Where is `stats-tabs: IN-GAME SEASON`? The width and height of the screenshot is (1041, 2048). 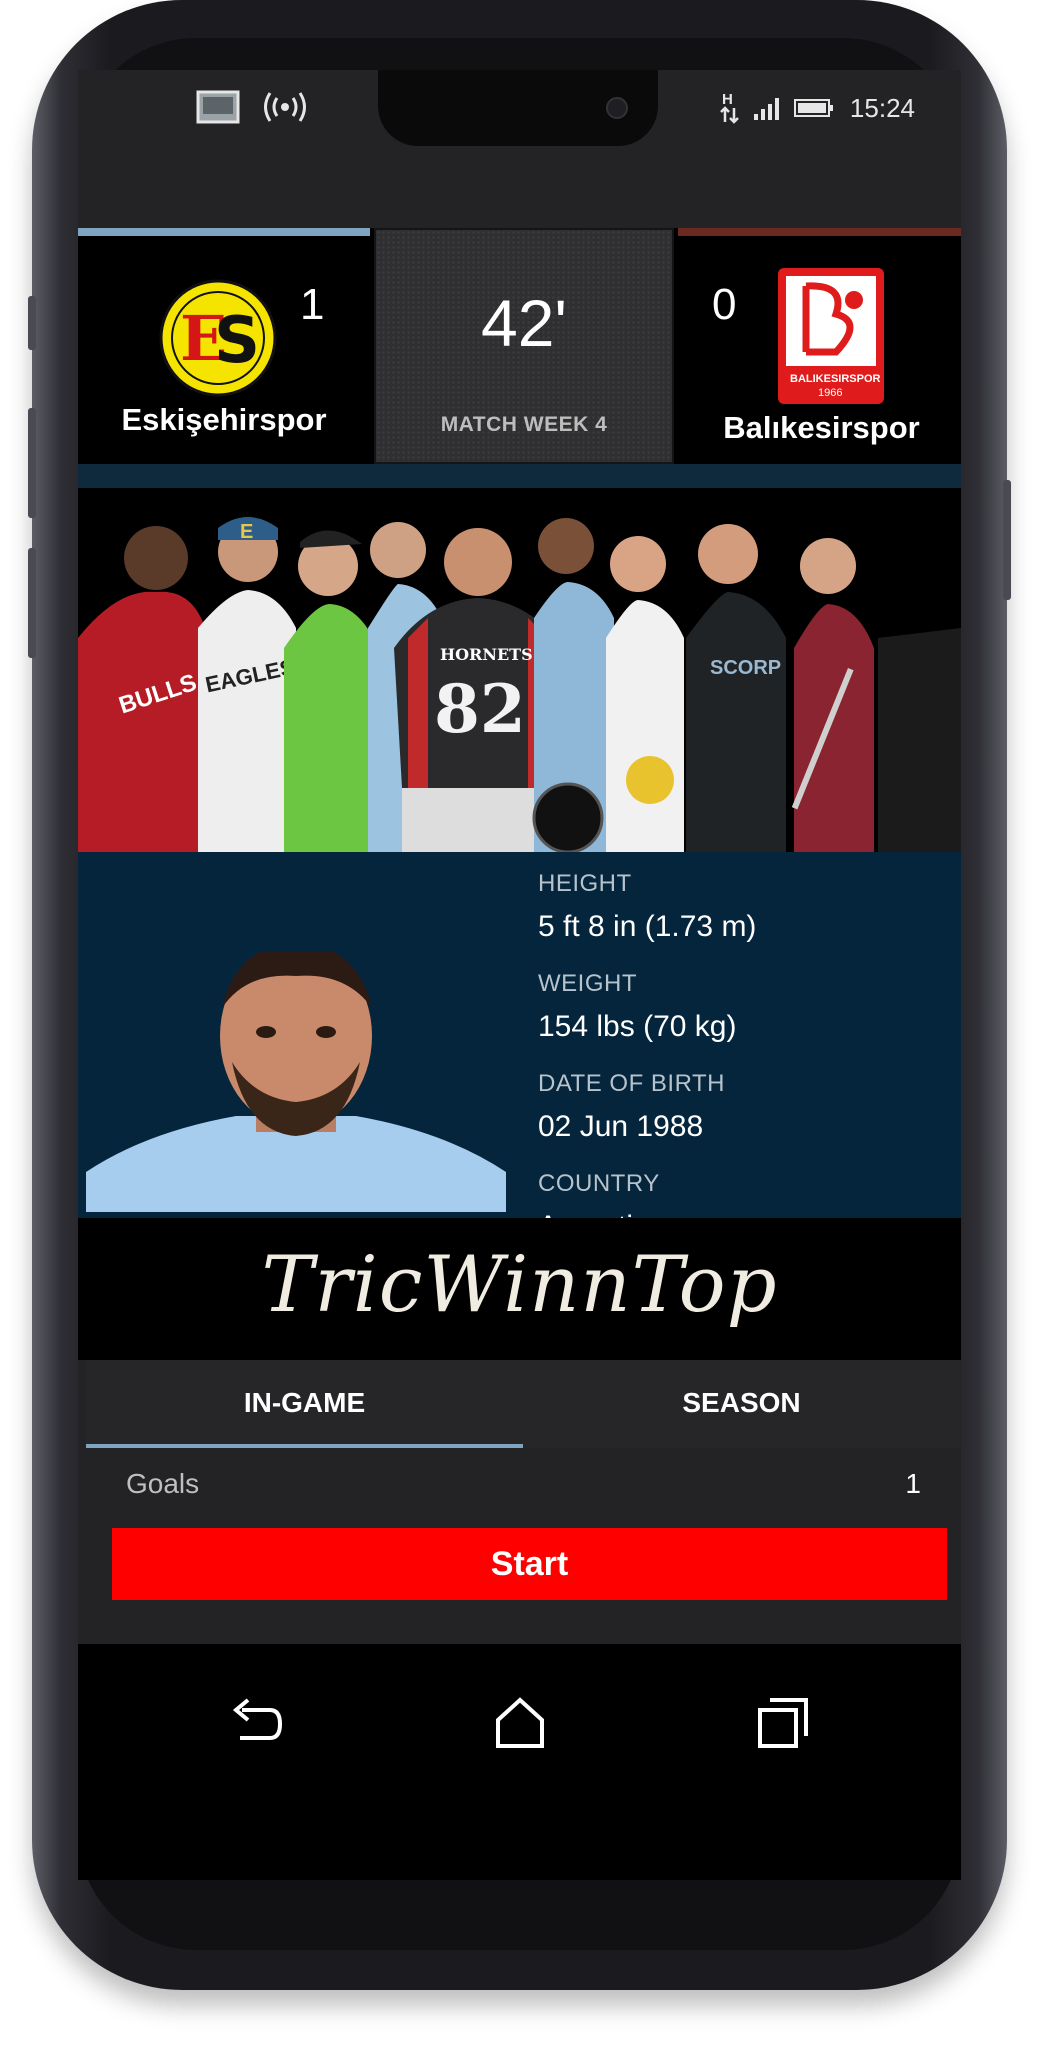
stats-tabs: IN-GAME SEASON is located at coordinates (523, 1404).